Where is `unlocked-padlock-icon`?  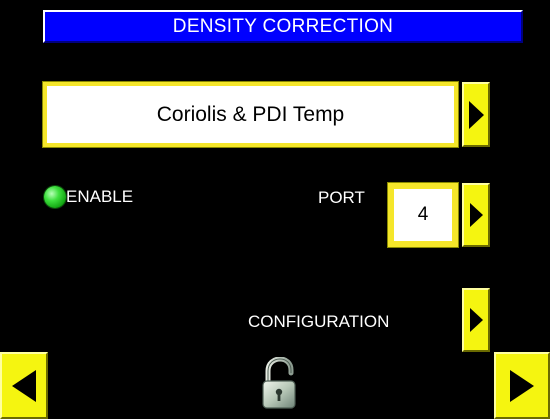 unlocked-padlock-icon is located at coordinates (279, 384).